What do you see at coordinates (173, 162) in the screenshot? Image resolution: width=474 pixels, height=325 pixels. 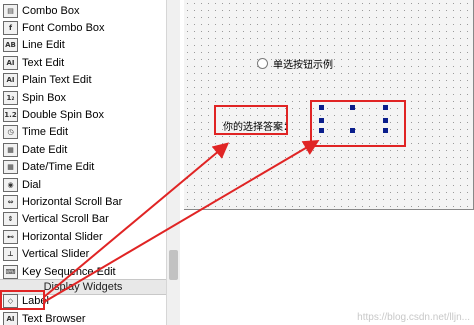 I see `widget-box-scrollbar` at bounding box center [173, 162].